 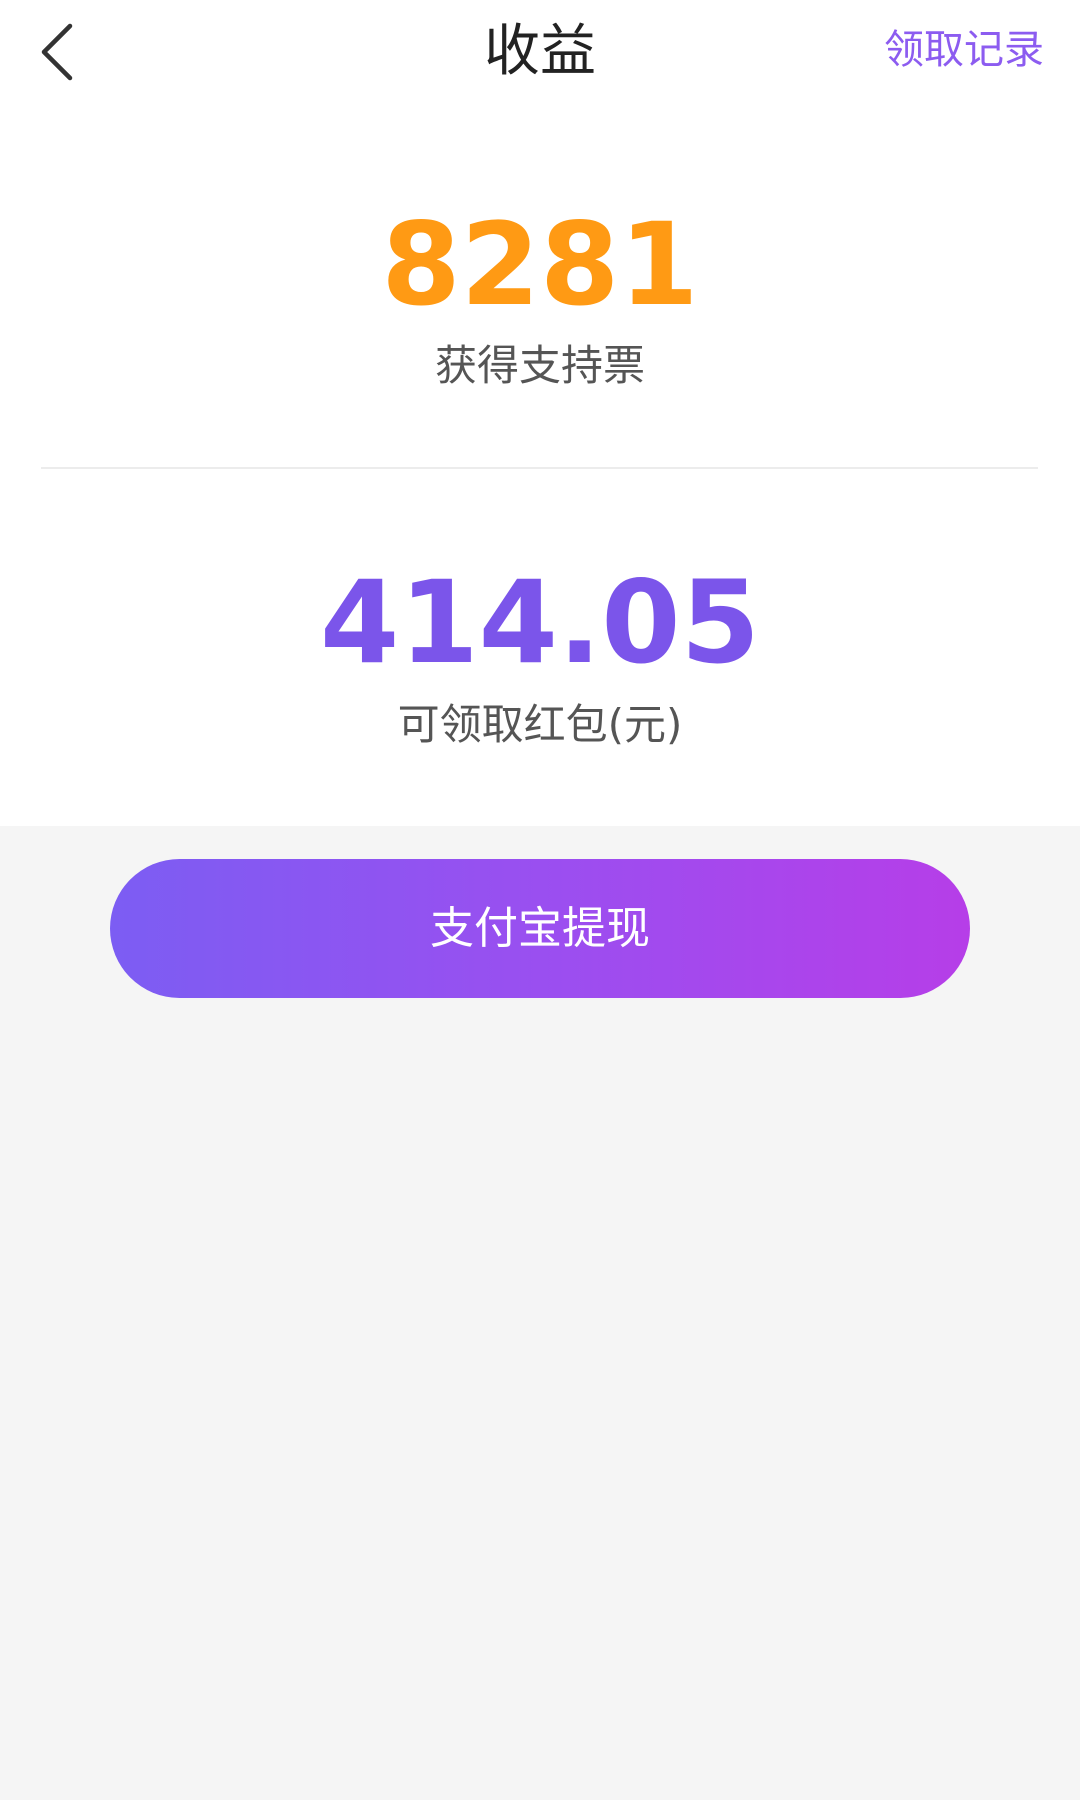 I want to click on divider, so click(x=539, y=468).